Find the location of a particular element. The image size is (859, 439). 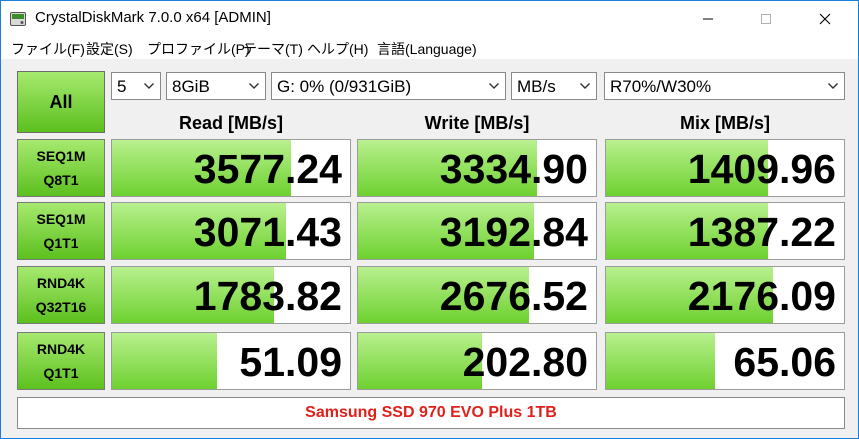

result-read-seq1m-q8t1: 3577.24 is located at coordinates (231, 168).